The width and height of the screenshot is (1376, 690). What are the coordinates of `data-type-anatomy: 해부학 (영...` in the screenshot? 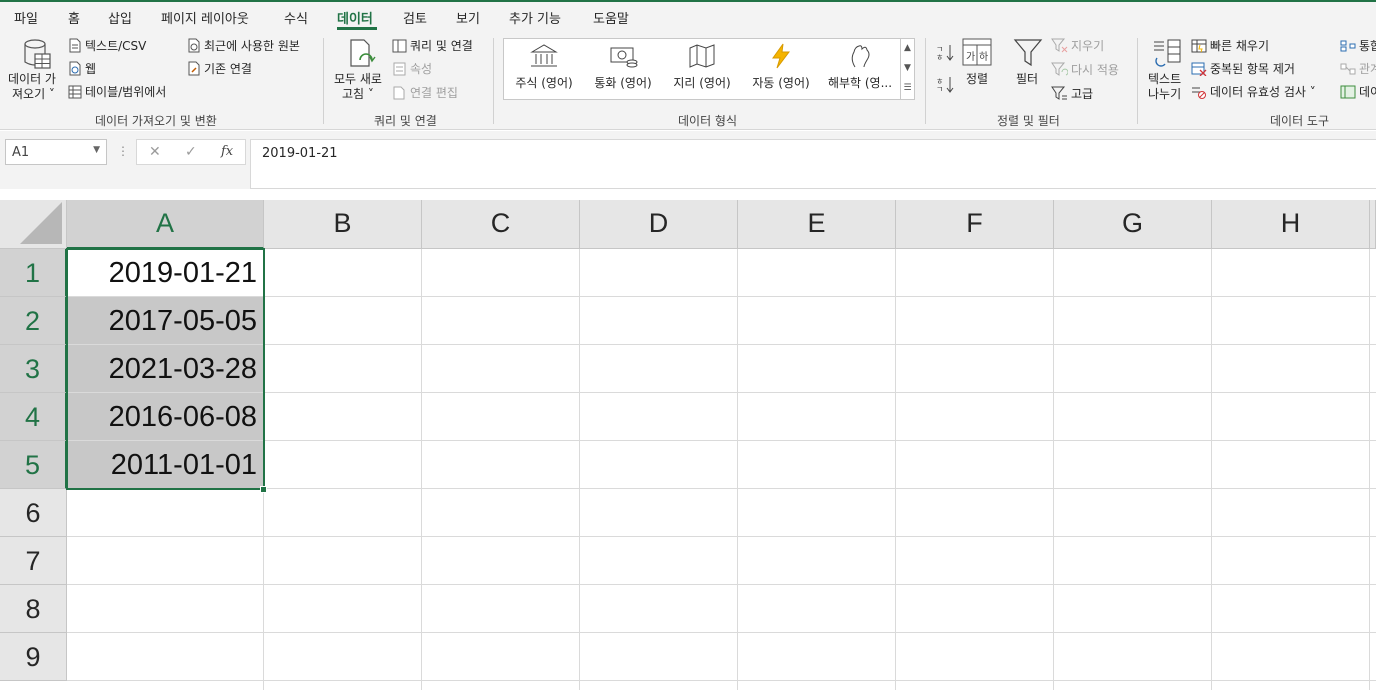 It's located at (860, 67).